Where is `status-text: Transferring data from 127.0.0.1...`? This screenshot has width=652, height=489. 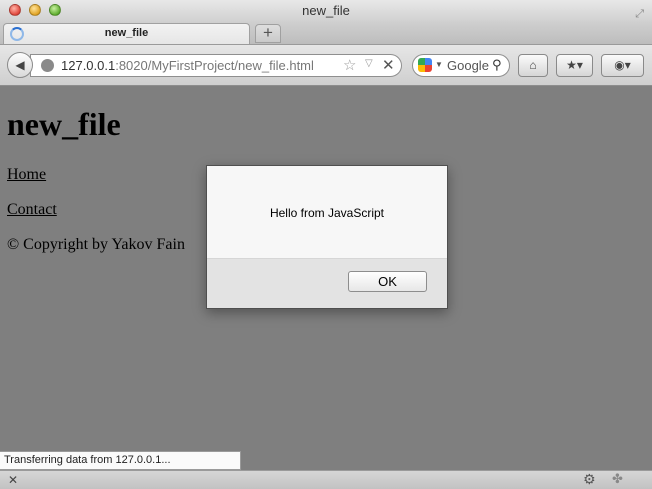
status-text: Transferring data from 127.0.0.1... is located at coordinates (120, 460).